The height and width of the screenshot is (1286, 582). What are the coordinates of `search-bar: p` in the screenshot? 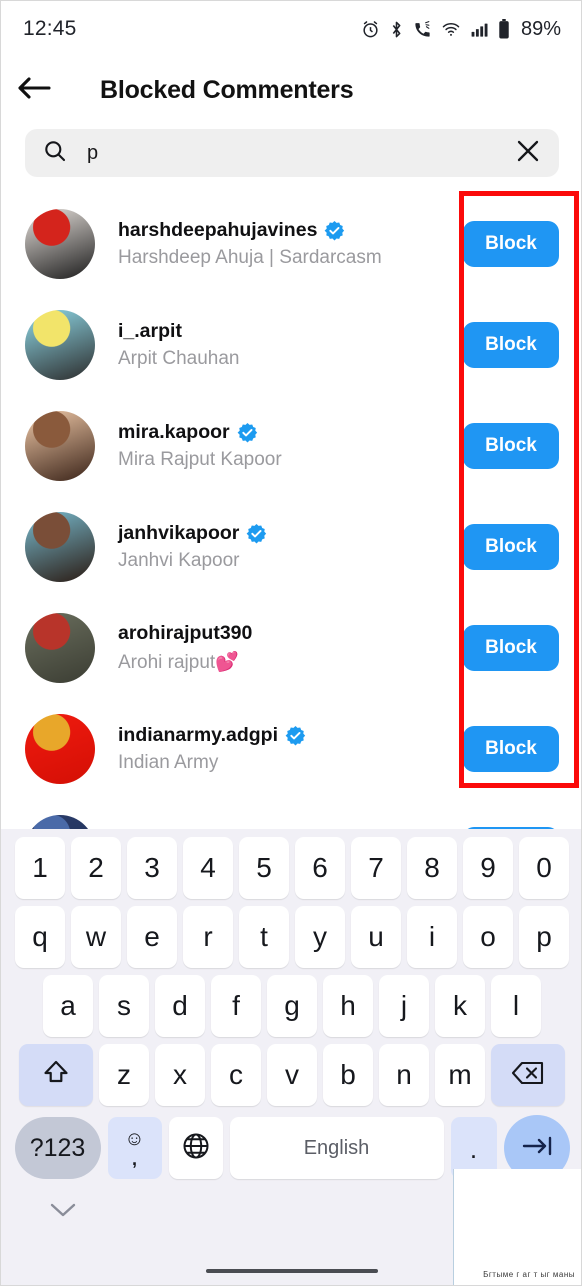 It's located at (292, 153).